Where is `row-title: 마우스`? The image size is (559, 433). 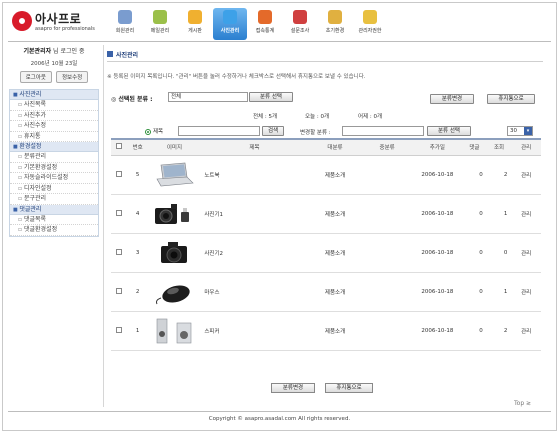
row-title: 마우스 is located at coordinates (254, 292).